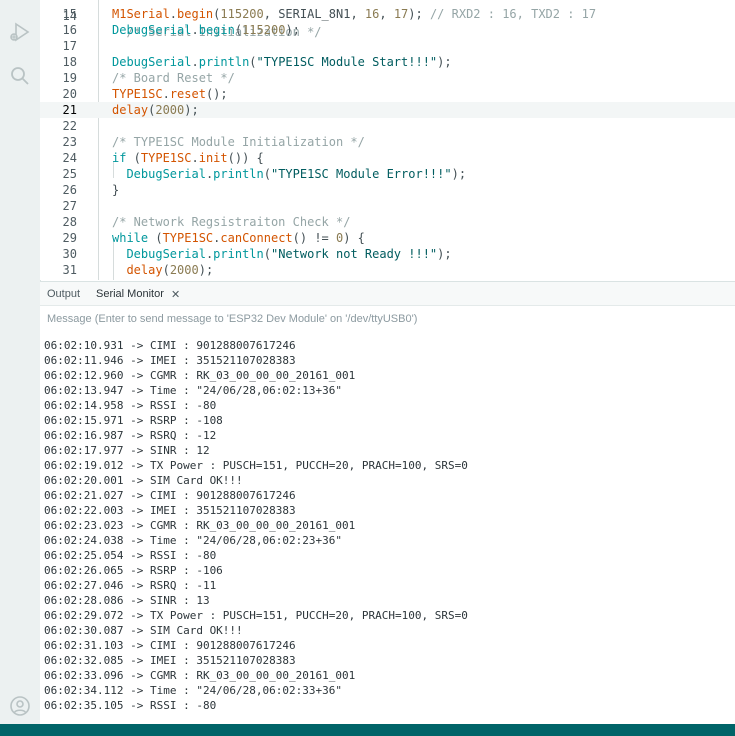  Describe the element at coordinates (175, 294) in the screenshot. I see `close-icon: ✕` at that location.